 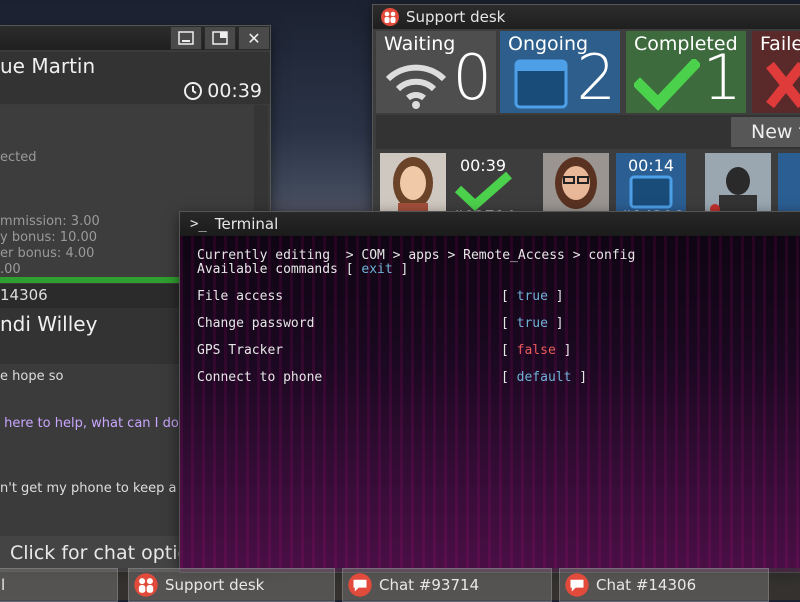 What do you see at coordinates (50, 221) in the screenshot?
I see `commission-line: mmission: 3.00` at bounding box center [50, 221].